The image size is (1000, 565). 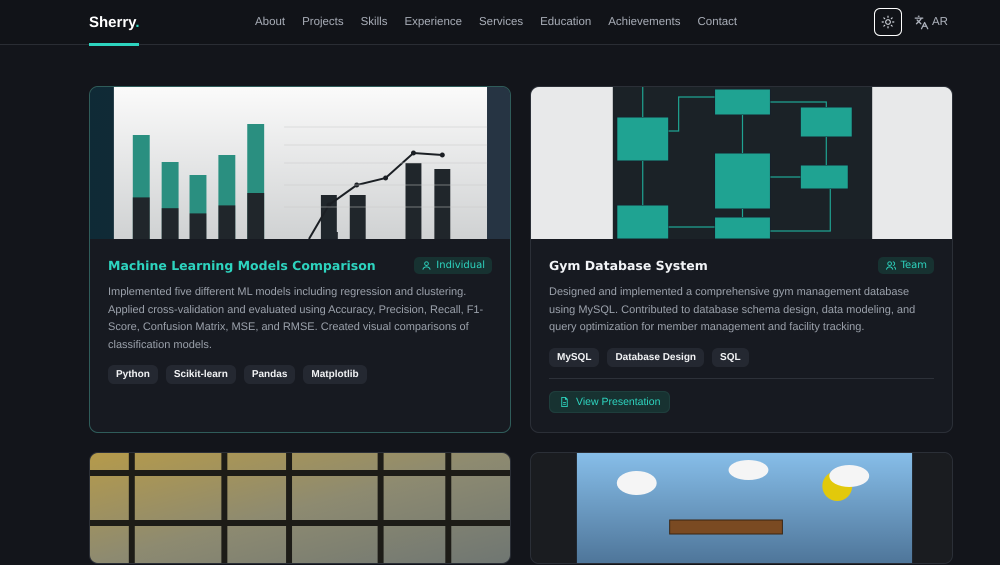 I want to click on project-description: Designed and implemented a comprehensive gym management database using MySQL. Contributed to database schema design, data modeling, and query optimization for member management and facility tracking., so click(x=732, y=310).